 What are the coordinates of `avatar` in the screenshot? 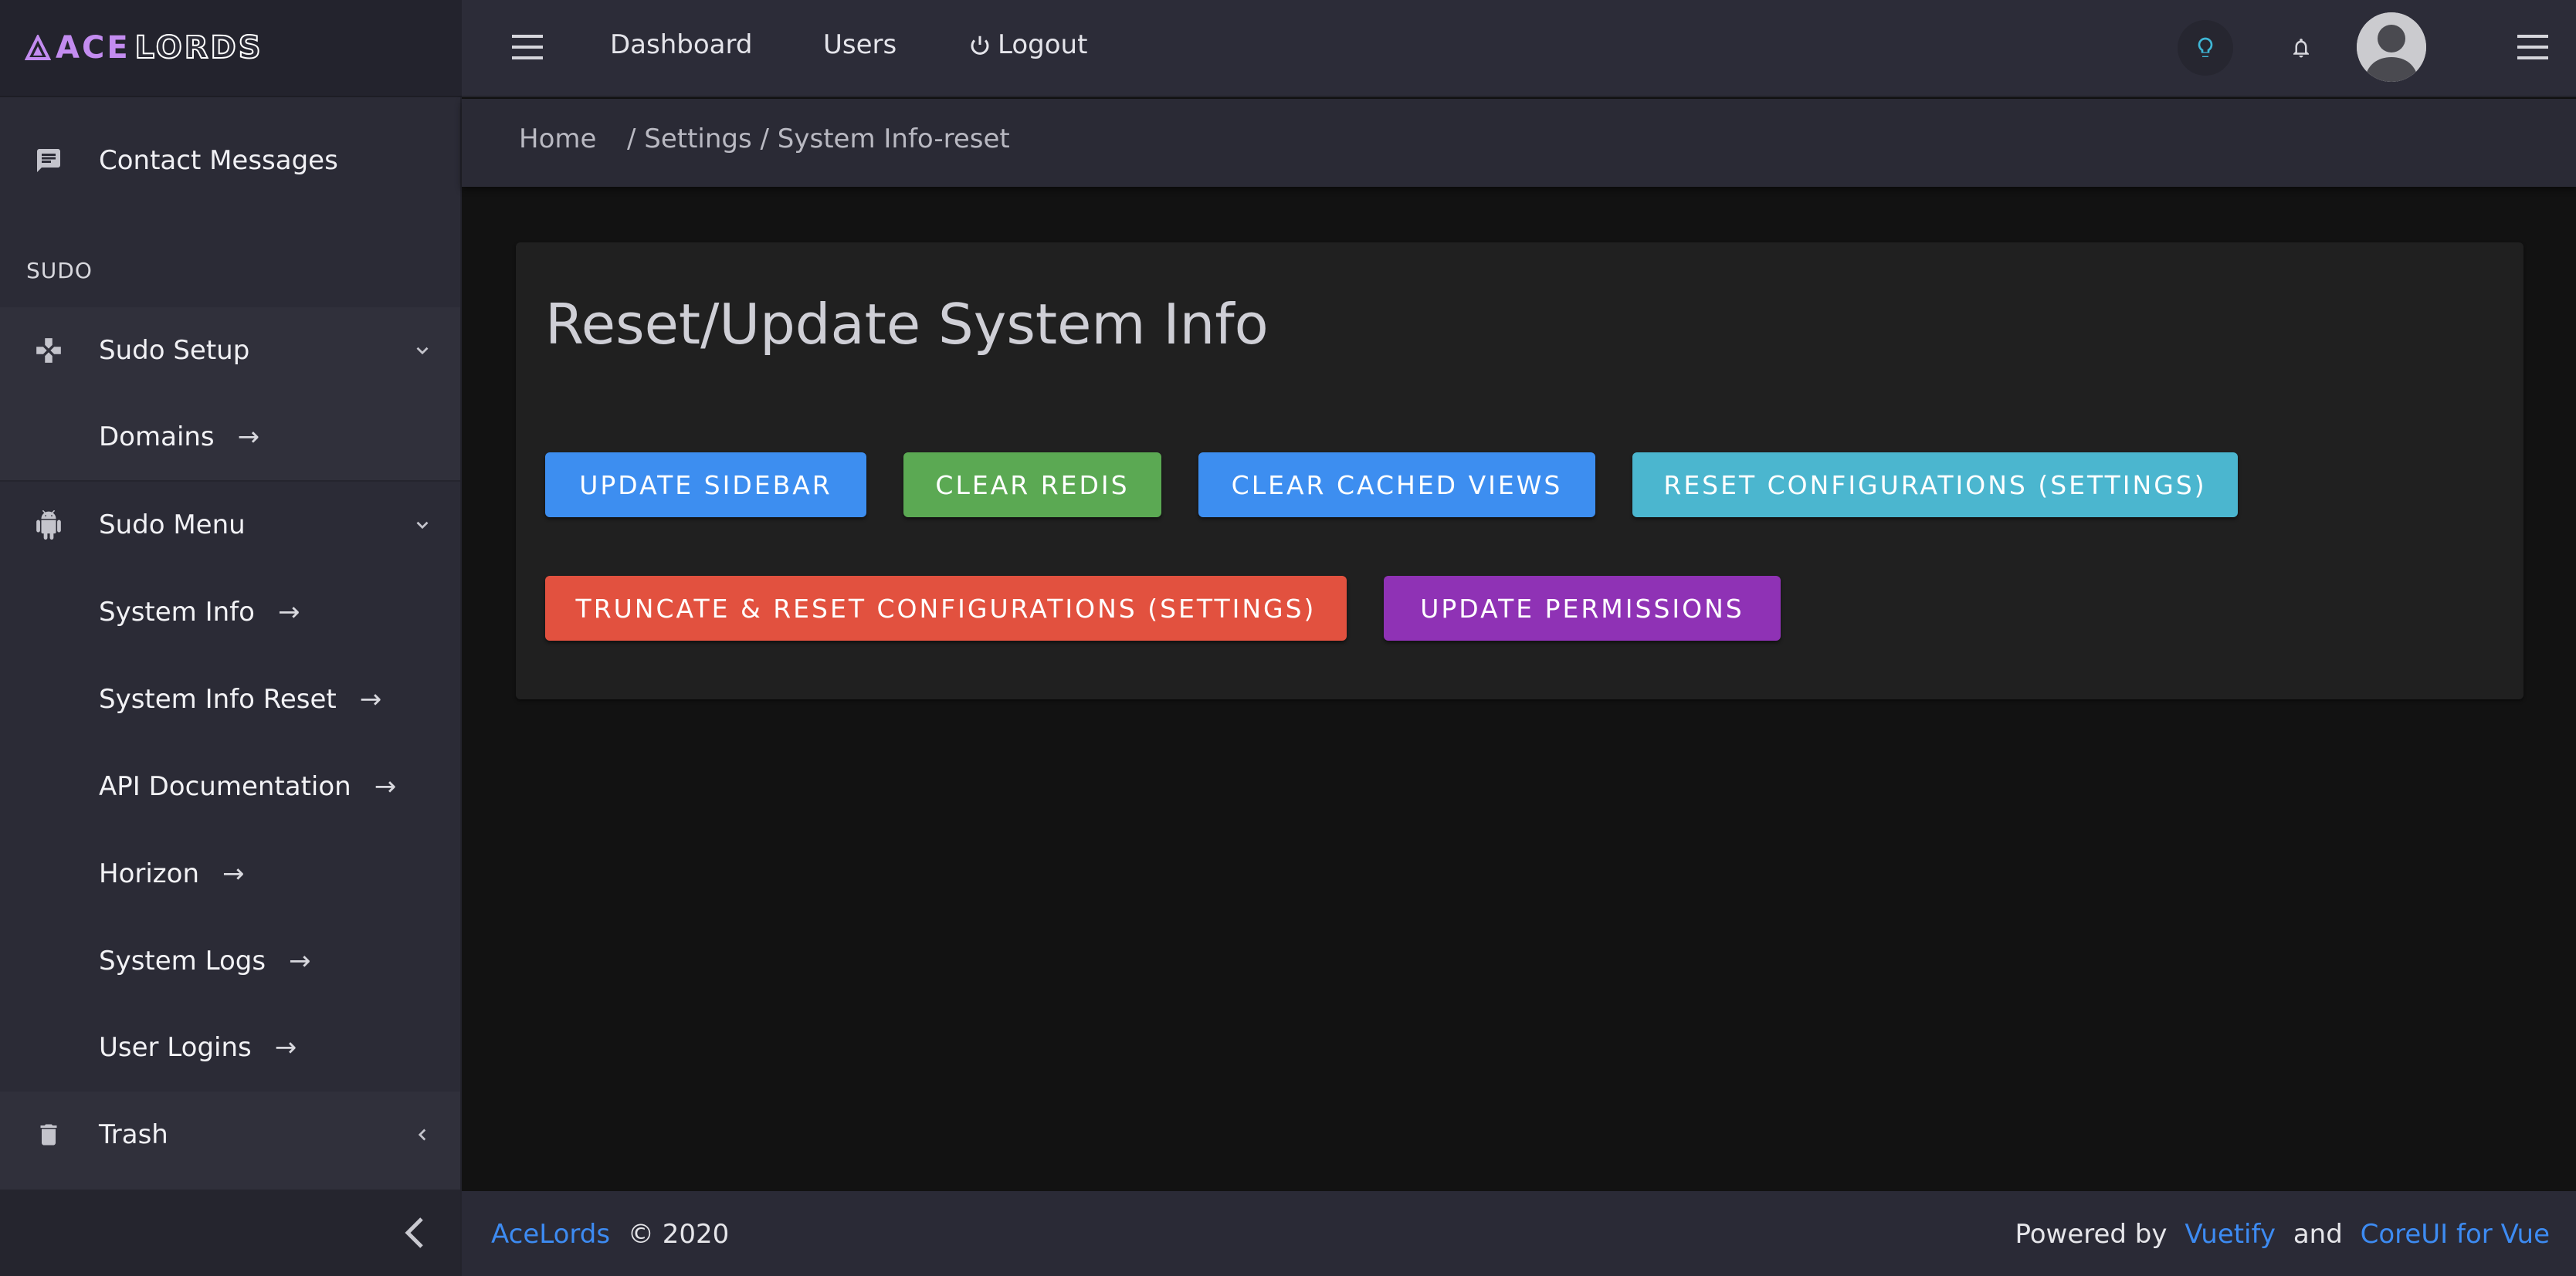 It's located at (2391, 47).